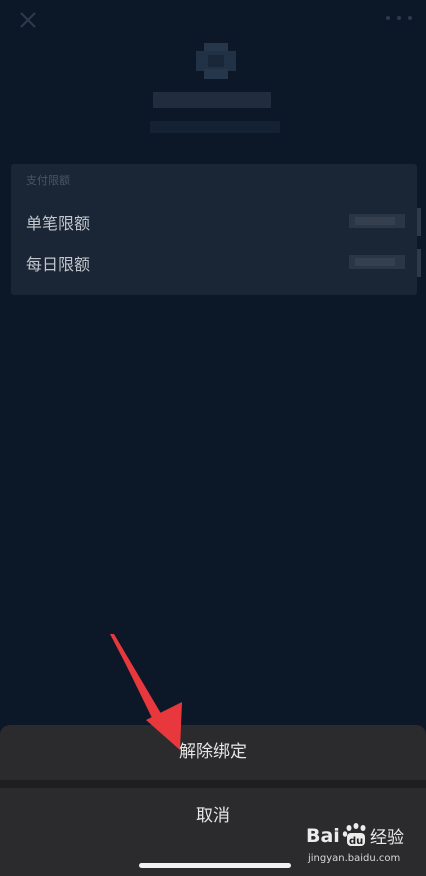 The image size is (426, 876). I want to click on close-button, so click(28, 20).